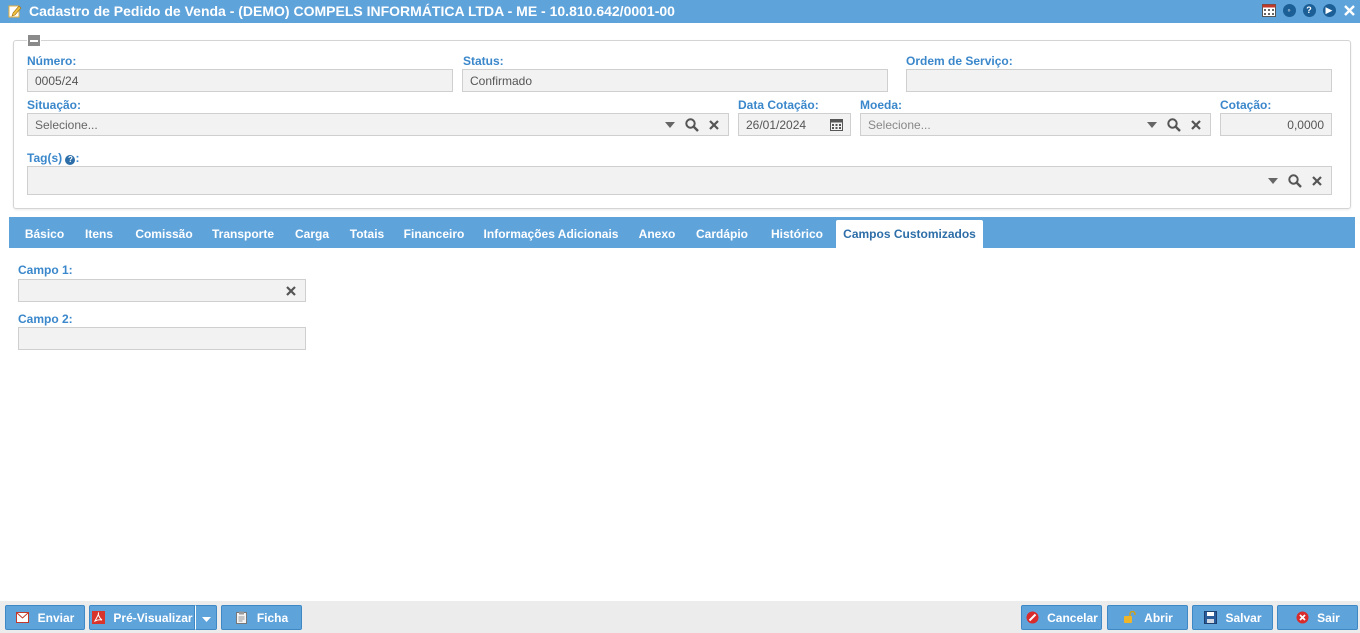 This screenshot has width=1360, height=633. What do you see at coordinates (1276, 124) in the screenshot?
I see `cotacao-field: 0,0000` at bounding box center [1276, 124].